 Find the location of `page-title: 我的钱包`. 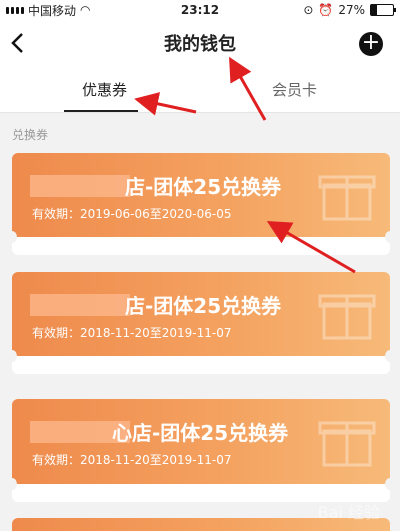

page-title: 我的钱包 is located at coordinates (200, 44).